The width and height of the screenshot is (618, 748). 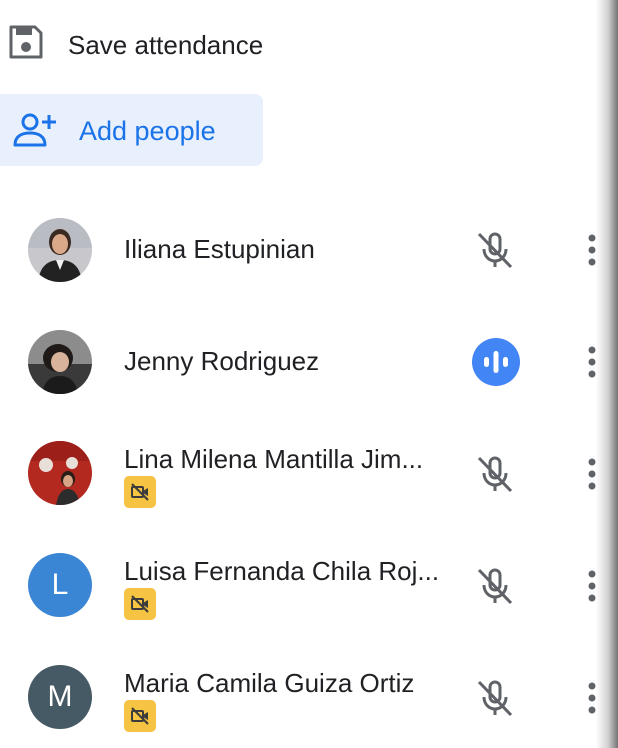 I want to click on avatar-initial: L, so click(x=60, y=584).